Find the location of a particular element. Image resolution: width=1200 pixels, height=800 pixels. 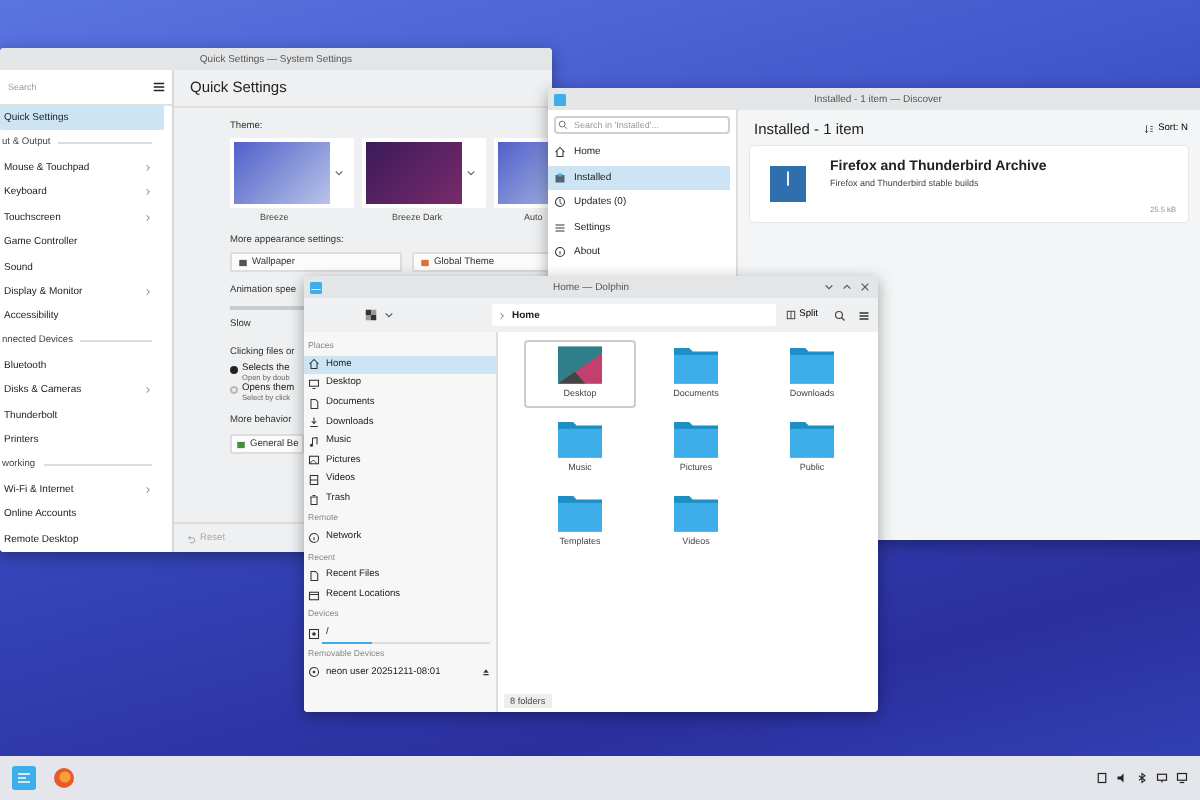

disc-icon is located at coordinates (314, 672).